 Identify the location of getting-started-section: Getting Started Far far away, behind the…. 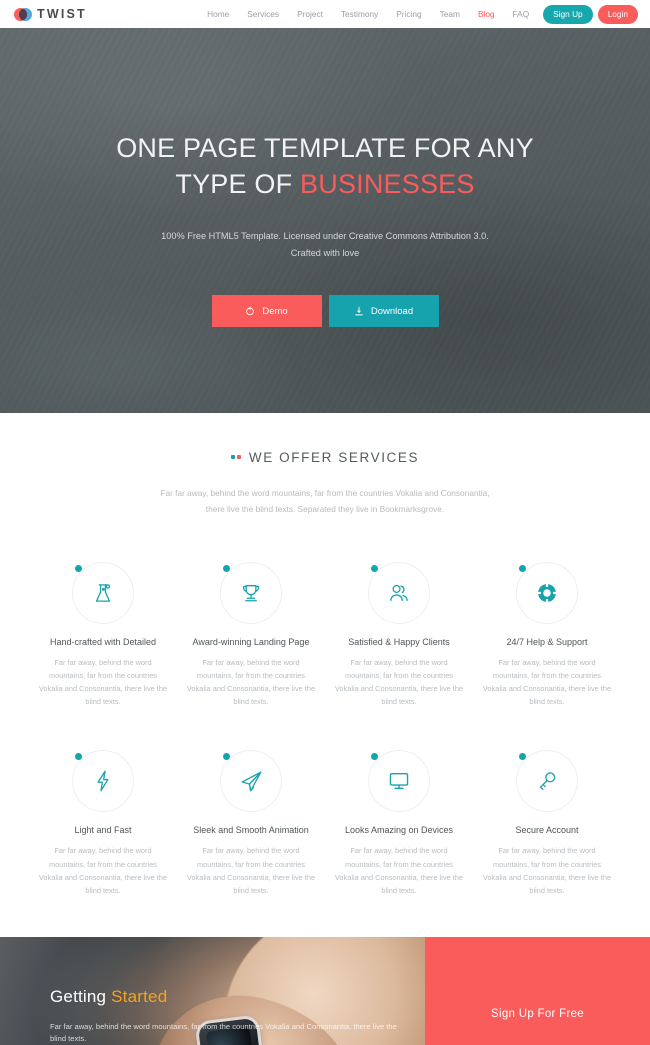
(325, 991).